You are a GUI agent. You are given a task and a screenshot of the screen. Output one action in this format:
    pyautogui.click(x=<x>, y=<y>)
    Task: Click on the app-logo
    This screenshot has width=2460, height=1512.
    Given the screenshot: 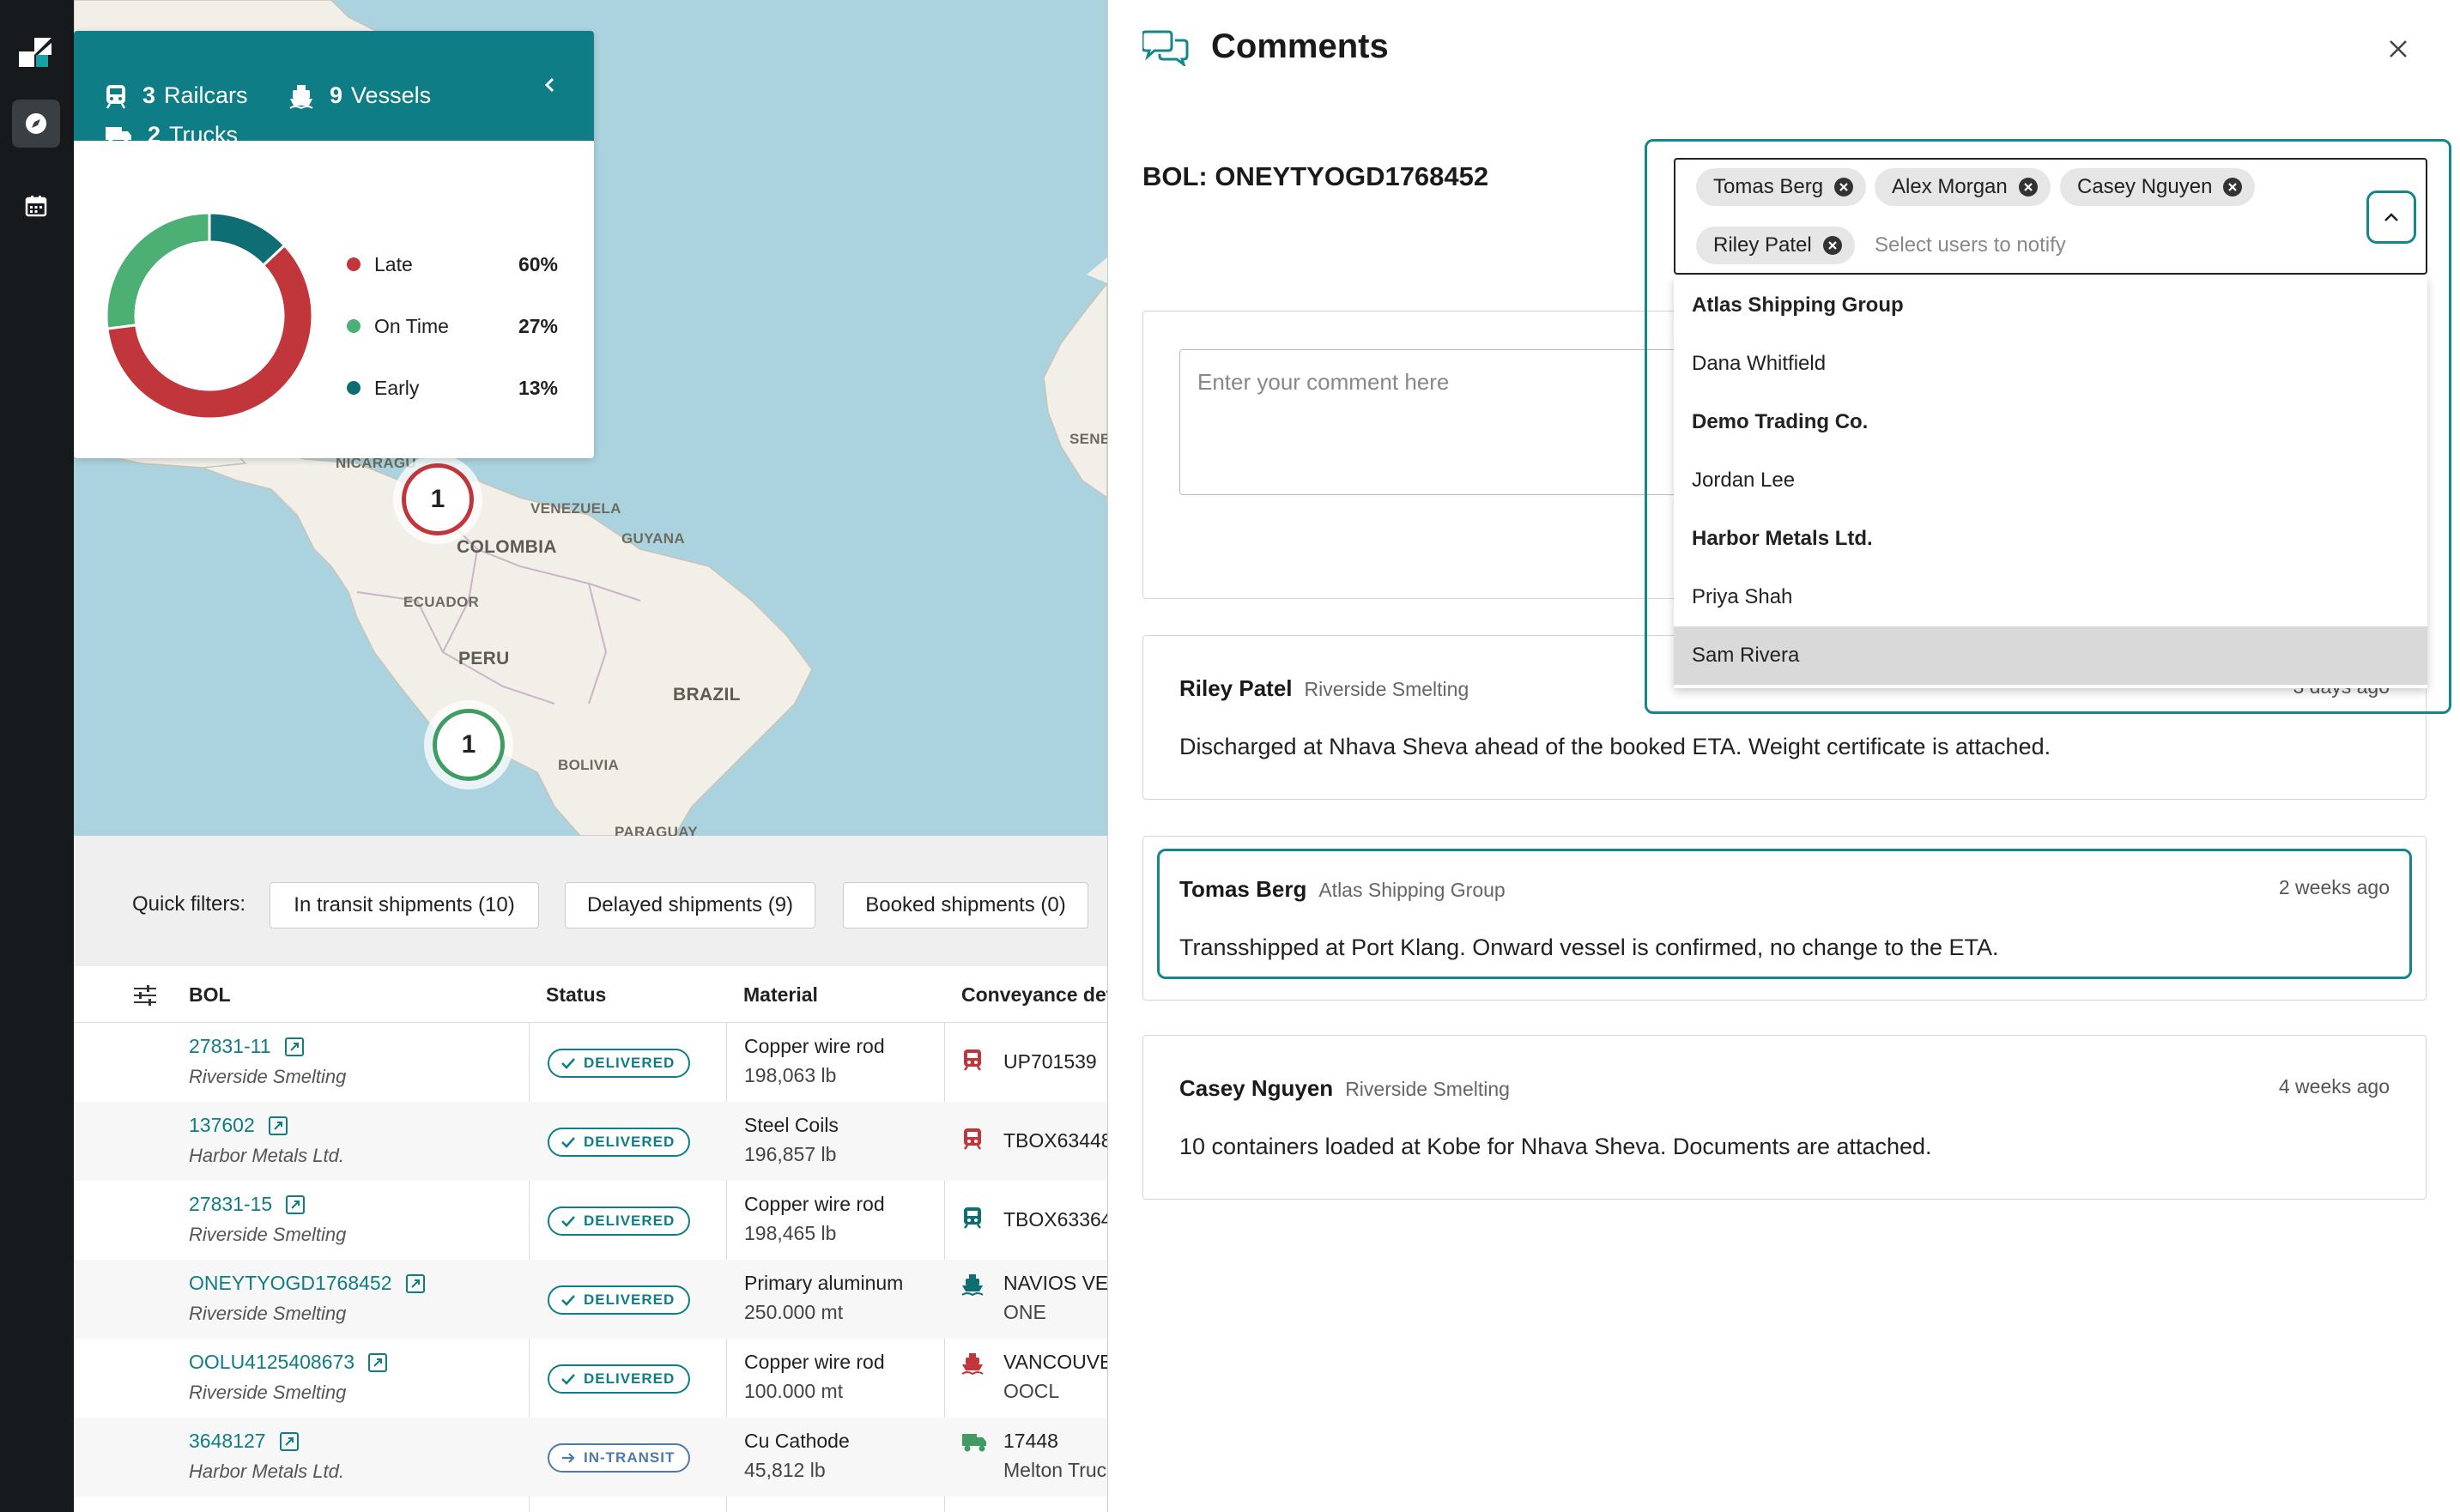 What is the action you would take?
    pyautogui.click(x=35, y=52)
    